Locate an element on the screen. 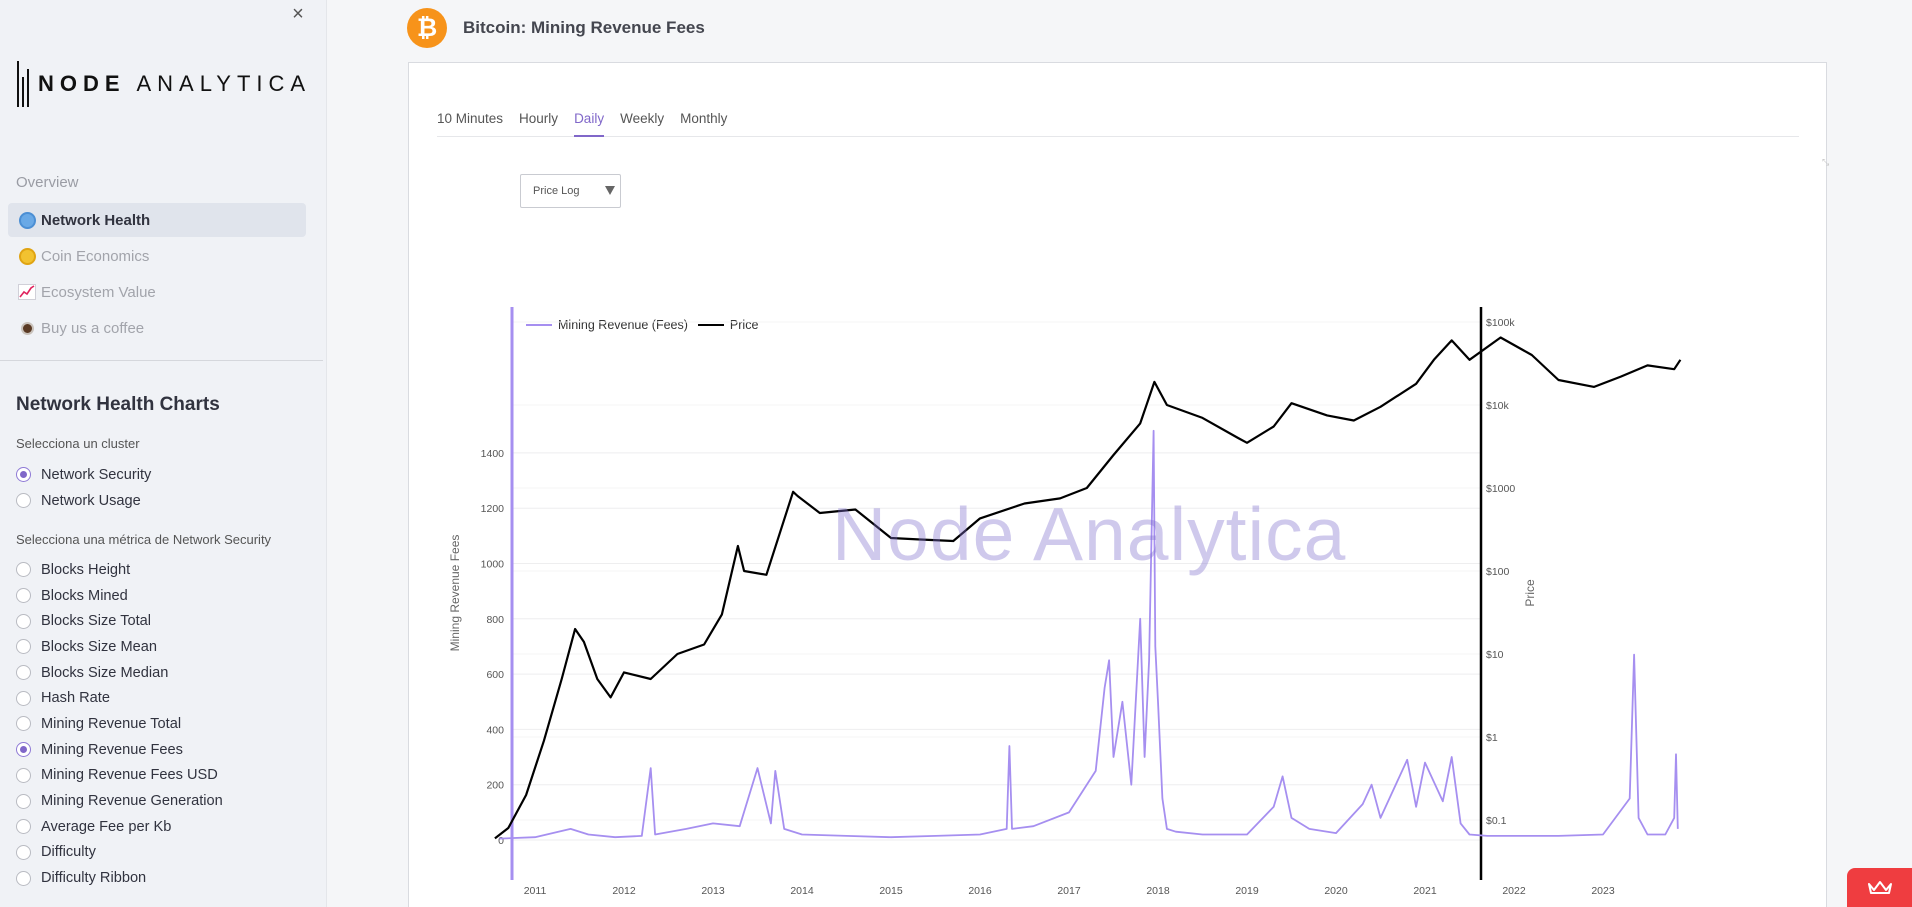 This screenshot has height=907, width=1912. select-value: Price Log is located at coordinates (556, 191).